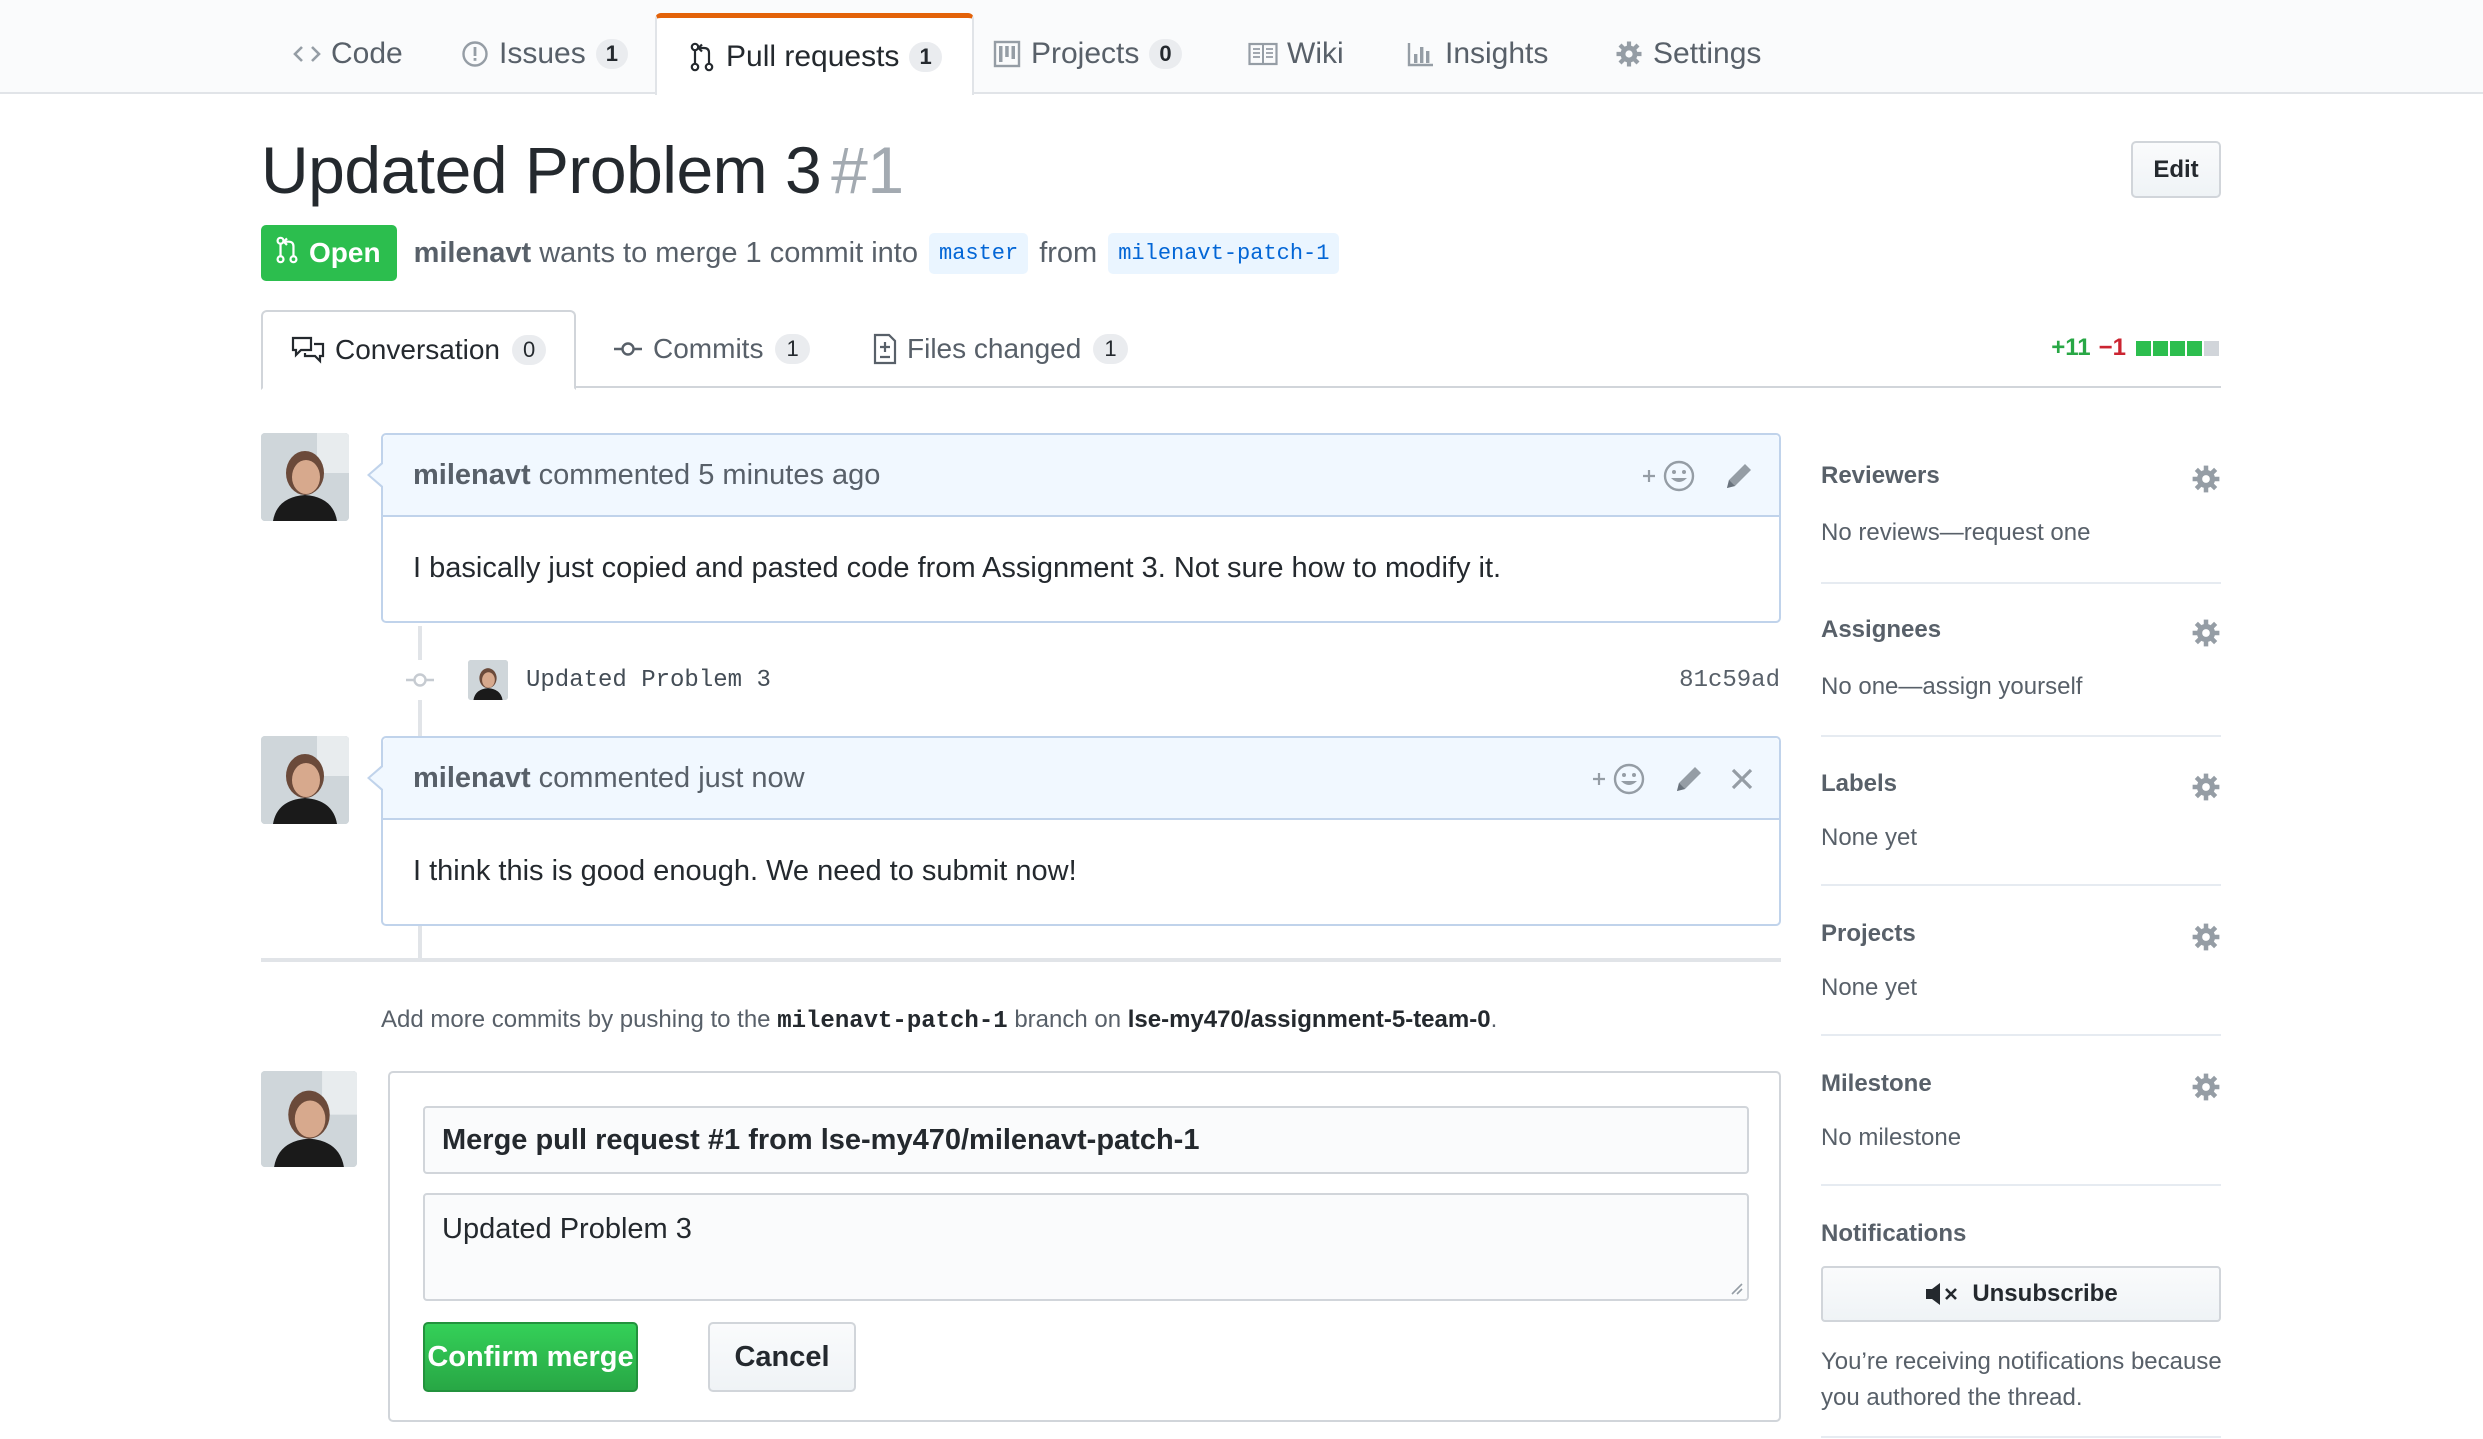 This screenshot has height=1439, width=2483. What do you see at coordinates (488, 680) in the screenshot?
I see `commit-avatar` at bounding box center [488, 680].